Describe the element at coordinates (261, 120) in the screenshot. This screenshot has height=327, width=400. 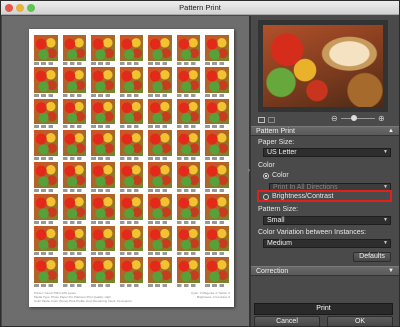
I see `single-view-icon` at that location.